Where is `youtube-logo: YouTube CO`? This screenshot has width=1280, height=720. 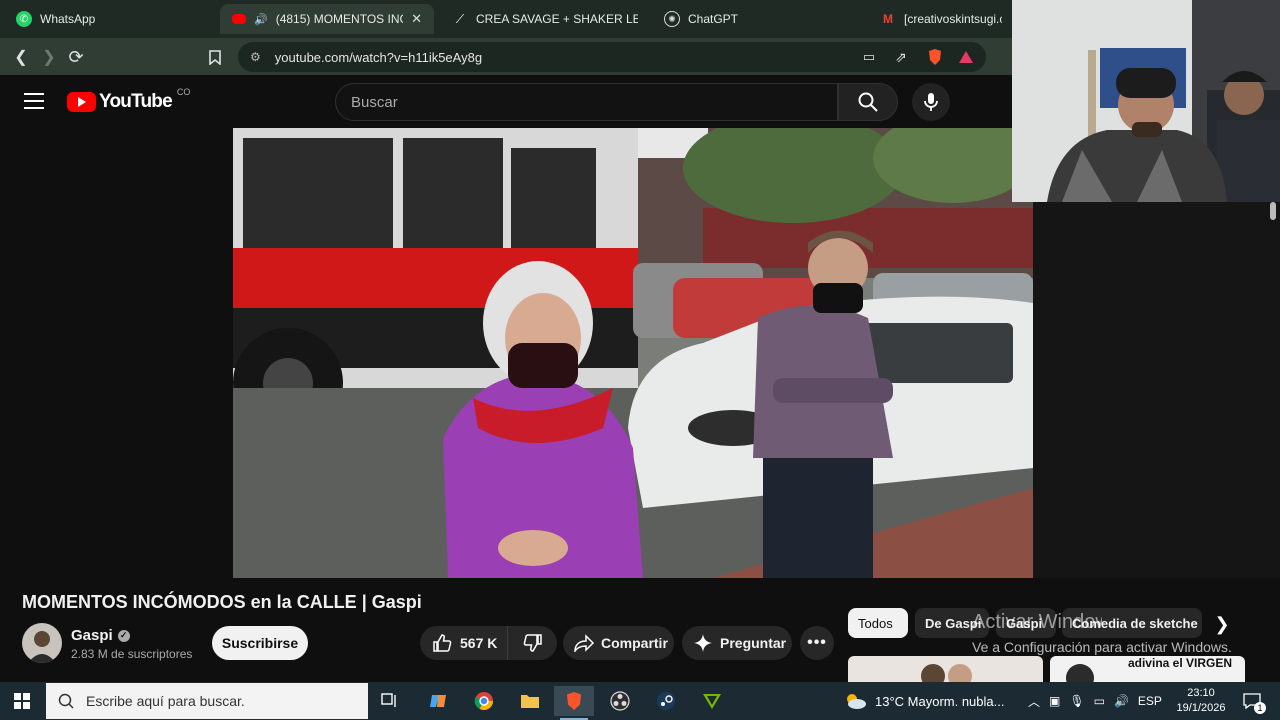 youtube-logo: YouTube CO is located at coordinates (128, 100).